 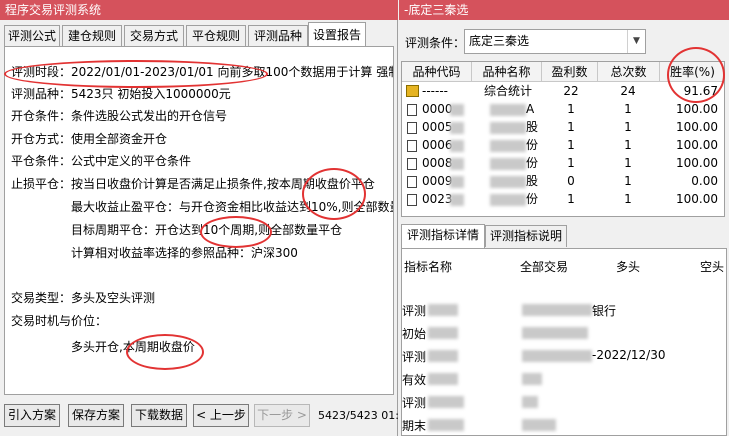 I want to click on detail-header-all: 全部交易, so click(x=544, y=267).